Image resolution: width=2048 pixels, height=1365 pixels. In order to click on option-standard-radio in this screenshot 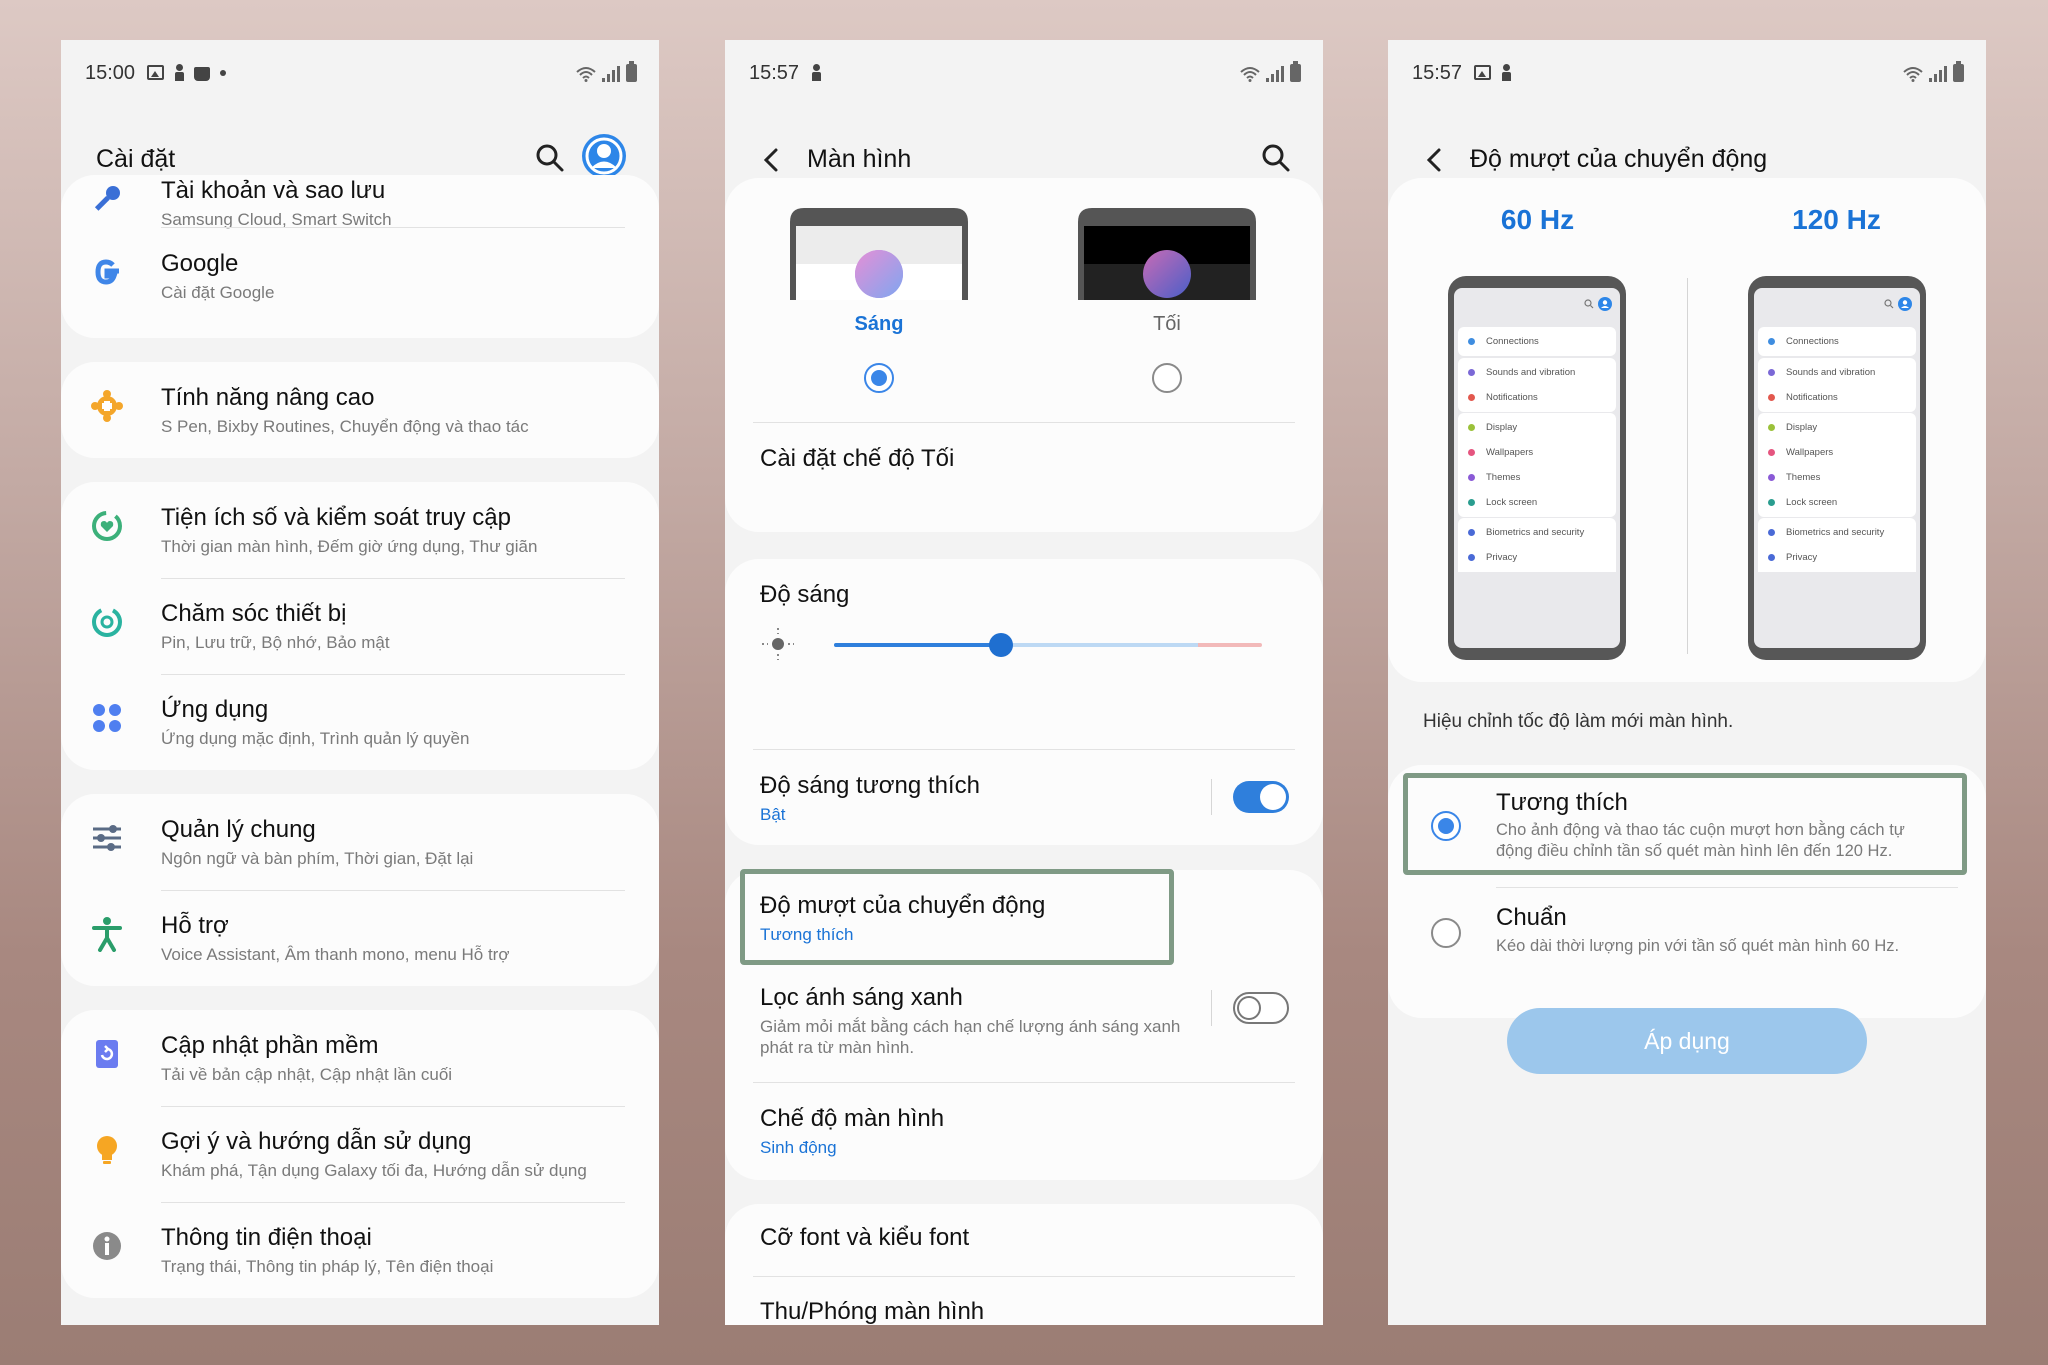, I will do `click(1446, 933)`.